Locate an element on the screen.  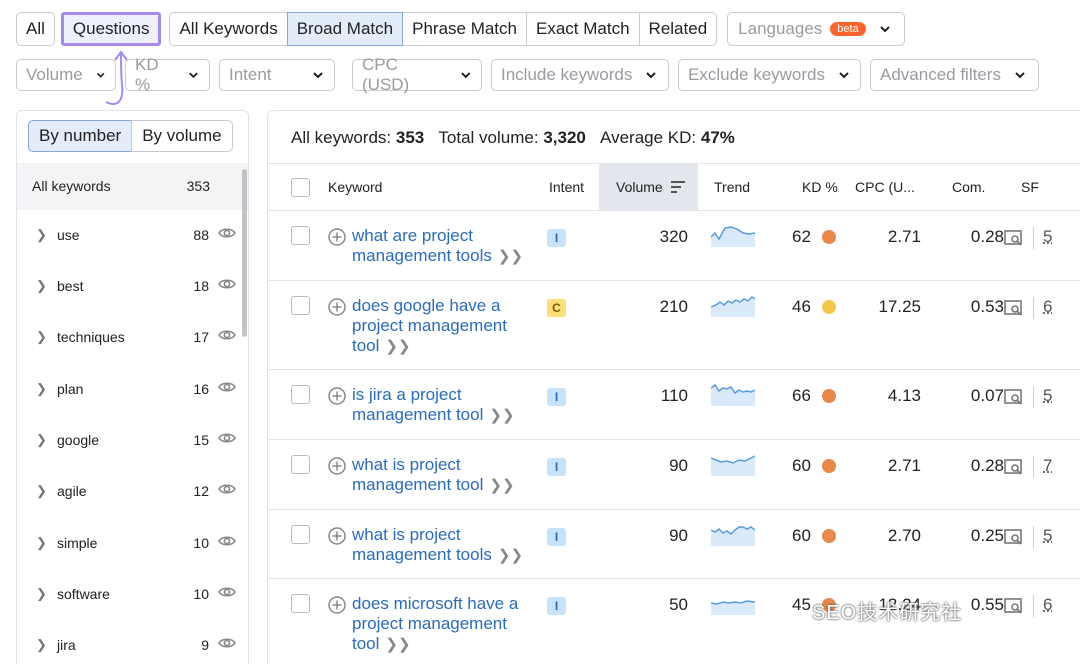
kd-value: 60 is located at coordinates (801, 466).